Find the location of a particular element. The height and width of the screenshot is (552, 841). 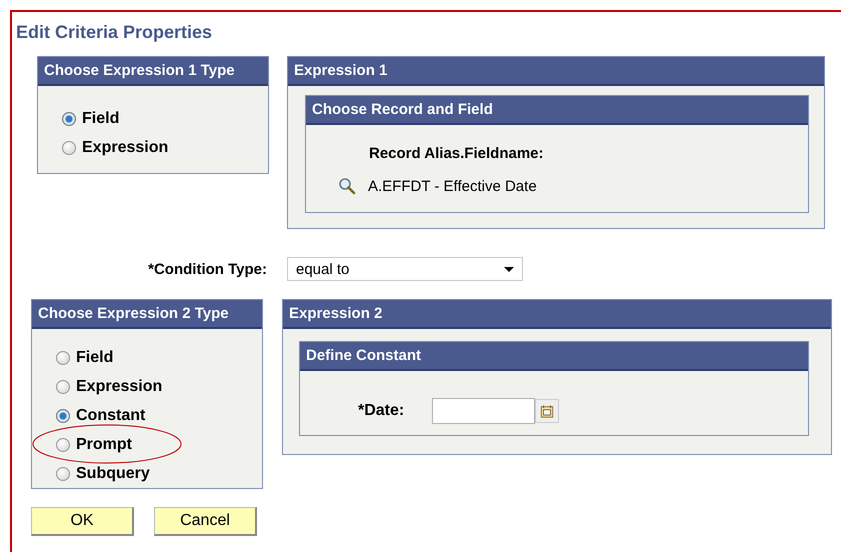

radio-label: Prompt is located at coordinates (104, 445).